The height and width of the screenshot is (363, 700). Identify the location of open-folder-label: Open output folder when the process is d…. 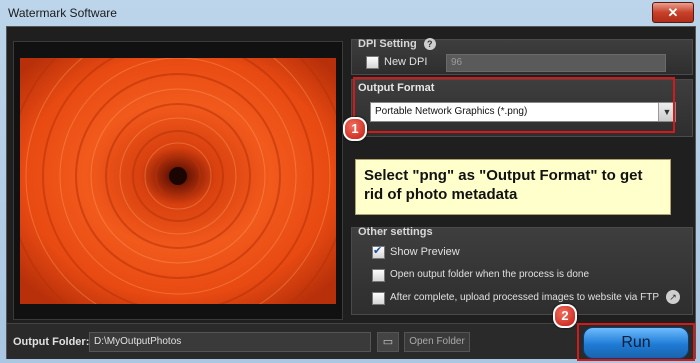
(490, 274).